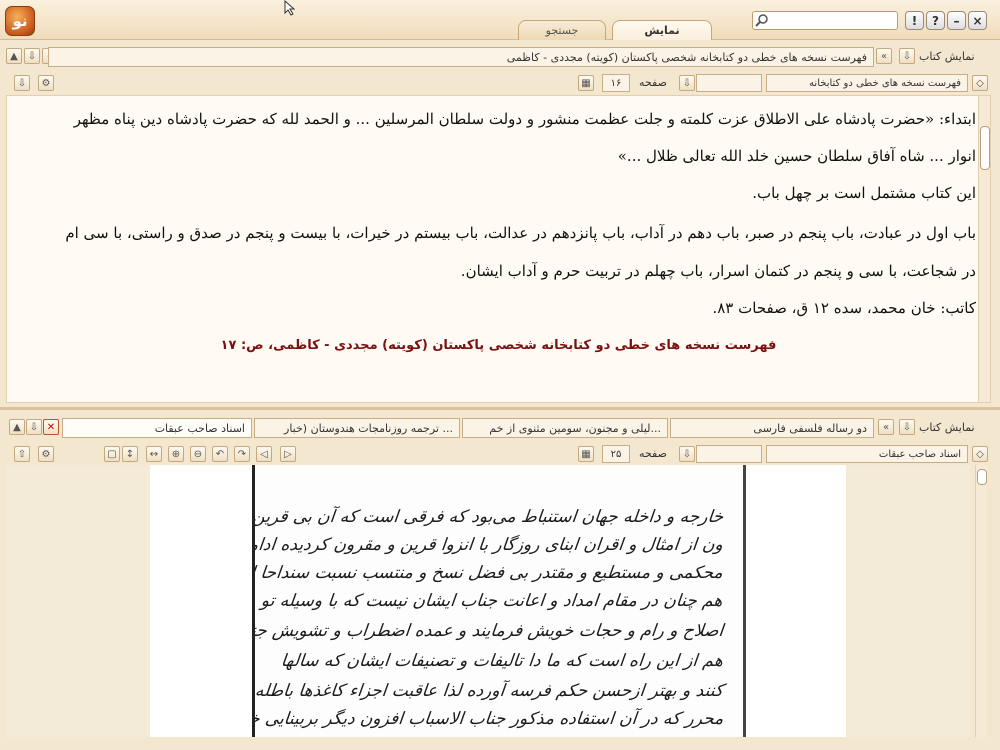 This screenshot has height=750, width=1000. Describe the element at coordinates (34, 427) in the screenshot. I see `tabs-dropdown-icon: ⇩` at that location.